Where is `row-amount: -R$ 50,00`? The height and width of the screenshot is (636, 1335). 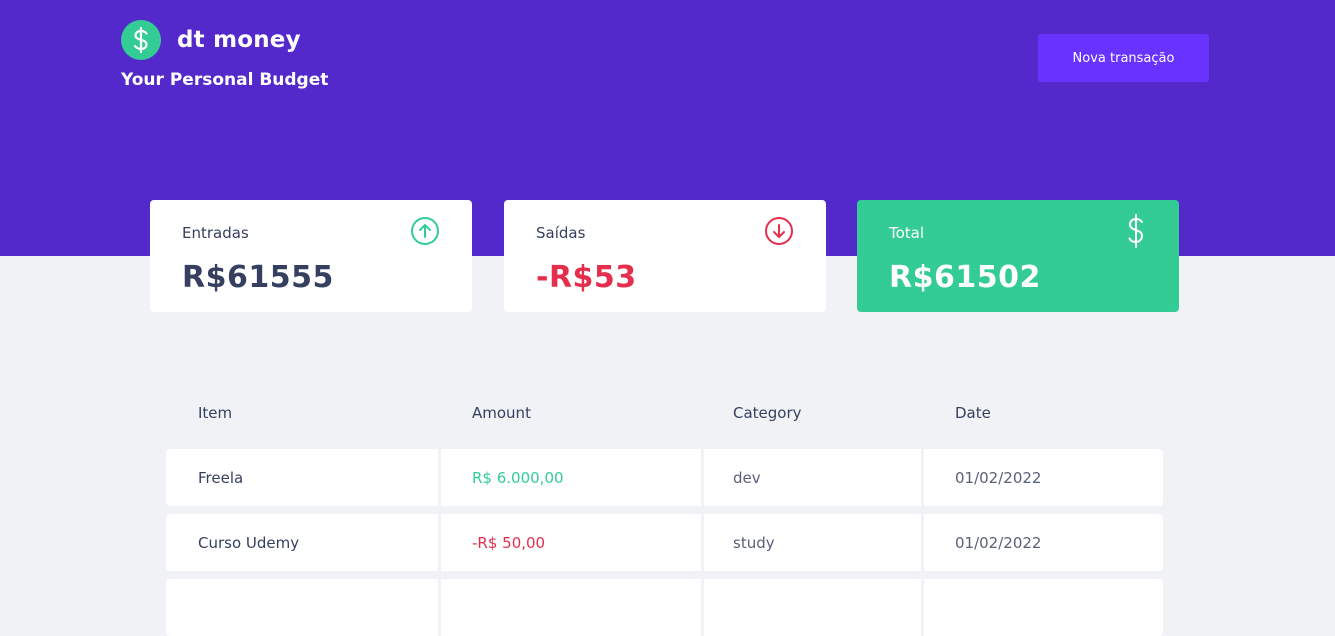 row-amount: -R$ 50,00 is located at coordinates (509, 542).